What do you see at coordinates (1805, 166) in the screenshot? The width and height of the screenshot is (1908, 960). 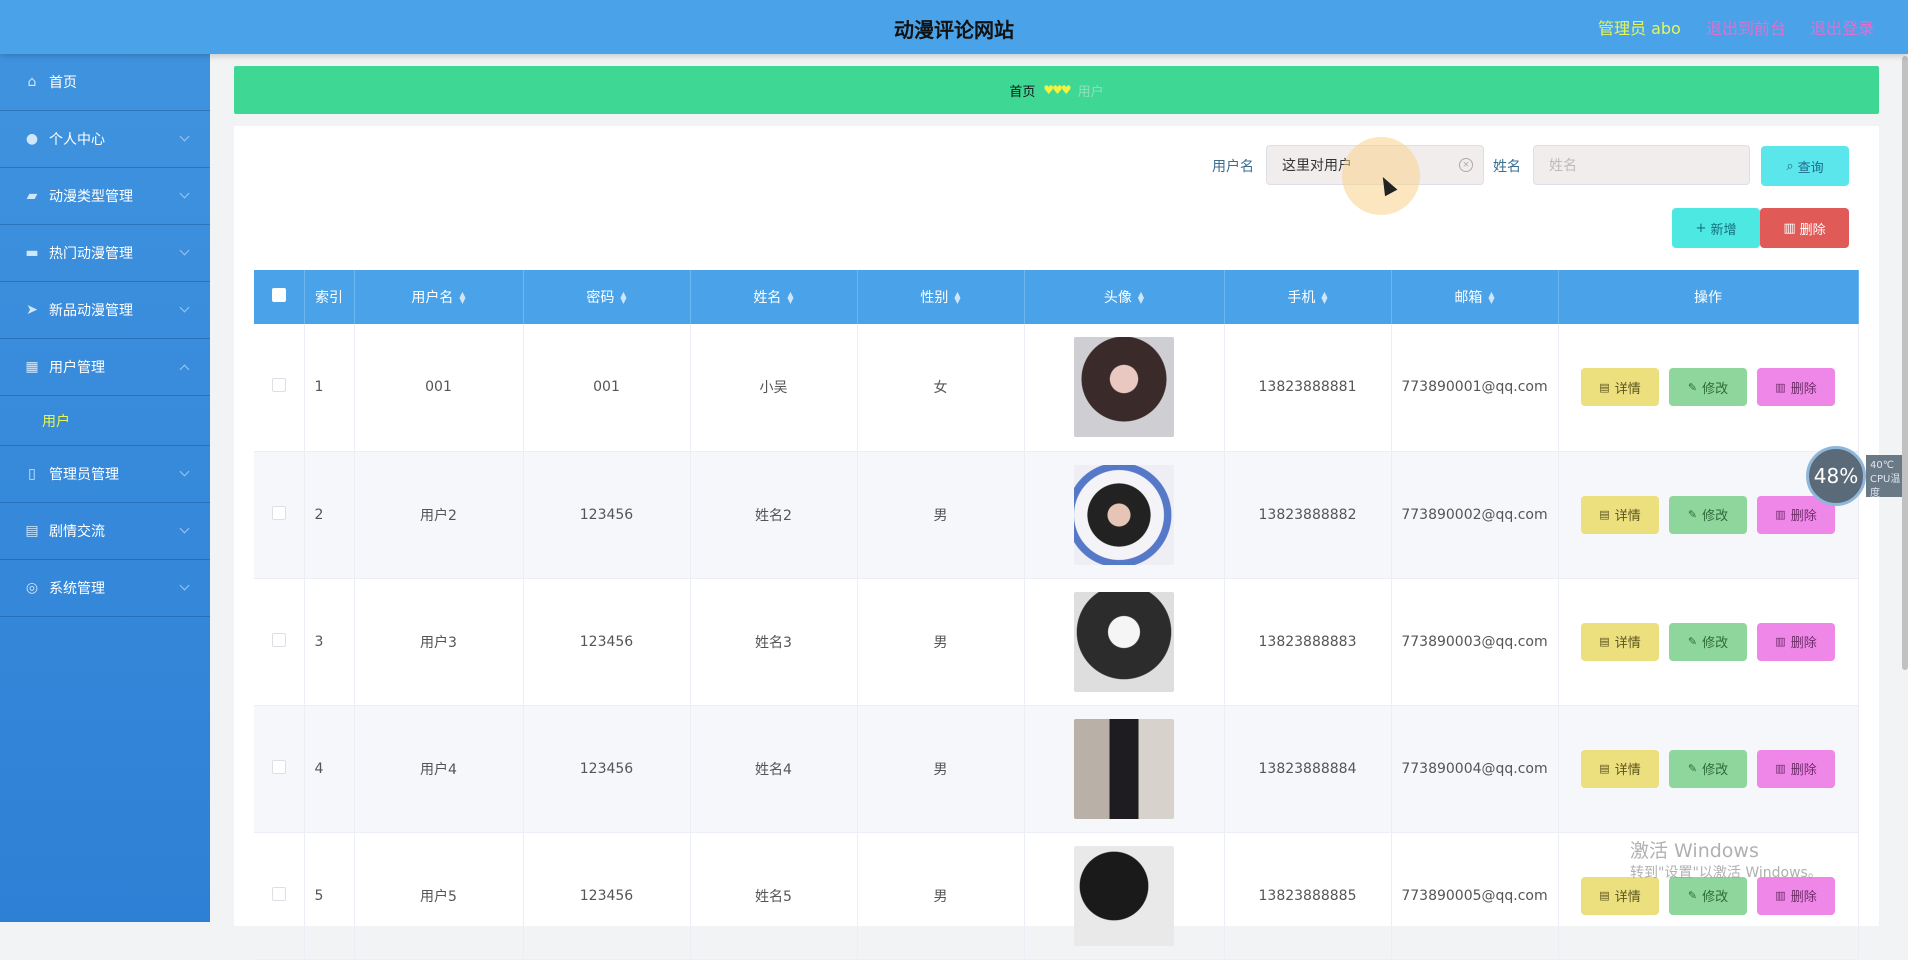 I see `query-button: ⌕ 查询` at bounding box center [1805, 166].